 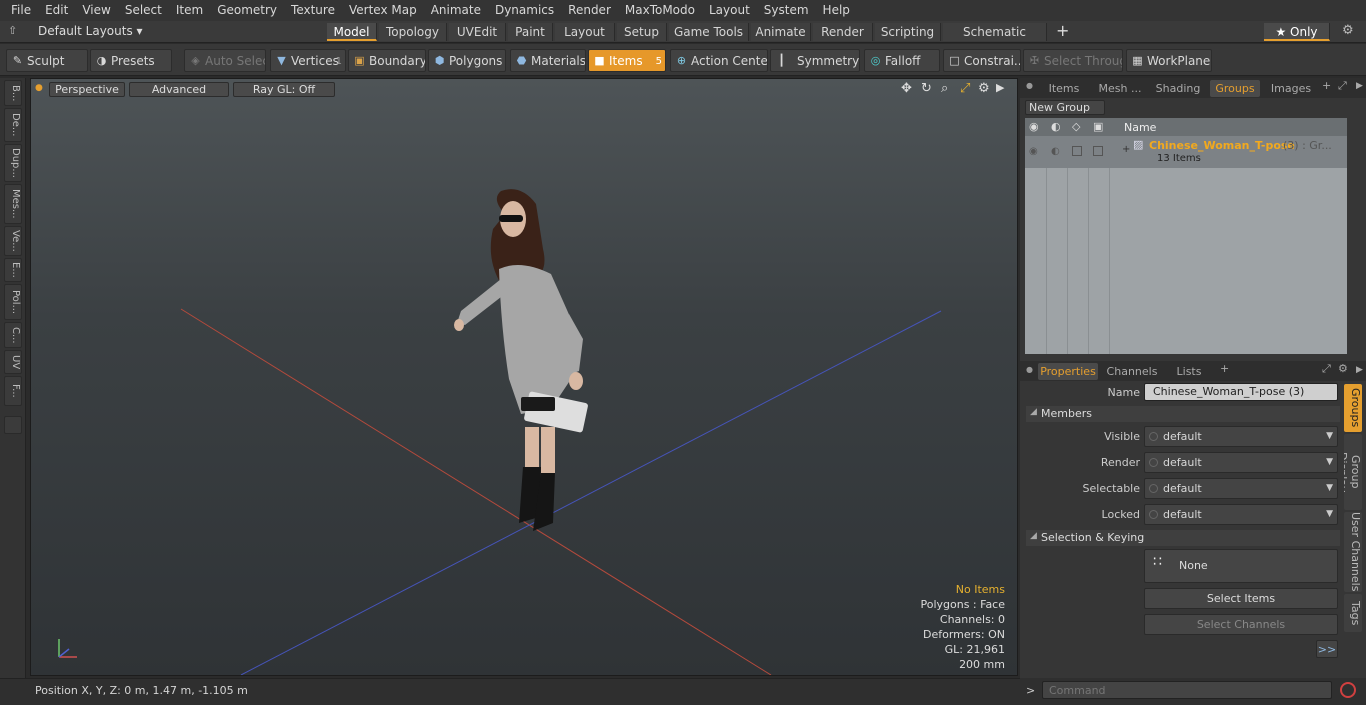 I want to click on locked-dropdown: default ▼, so click(x=1241, y=514).